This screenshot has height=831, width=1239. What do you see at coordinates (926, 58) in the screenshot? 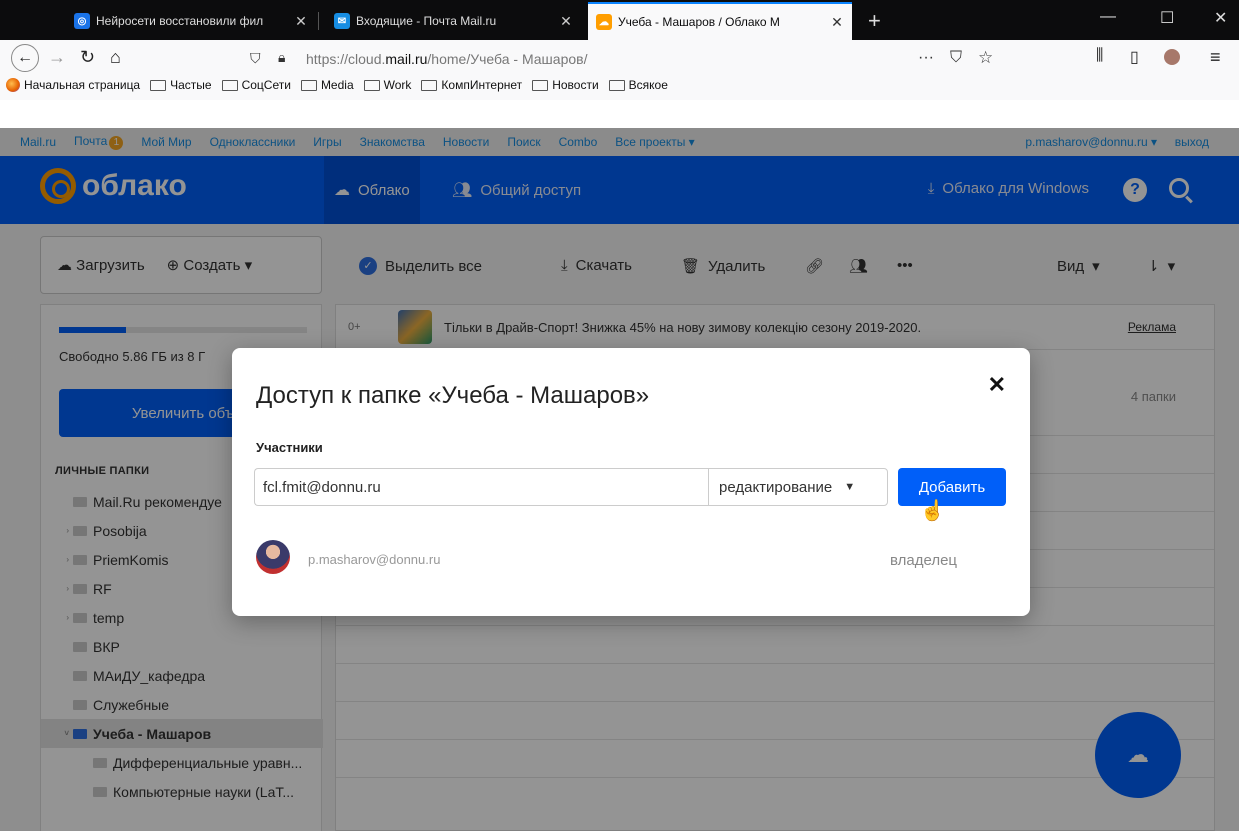
I see `page-actions-icon: ···` at bounding box center [926, 58].